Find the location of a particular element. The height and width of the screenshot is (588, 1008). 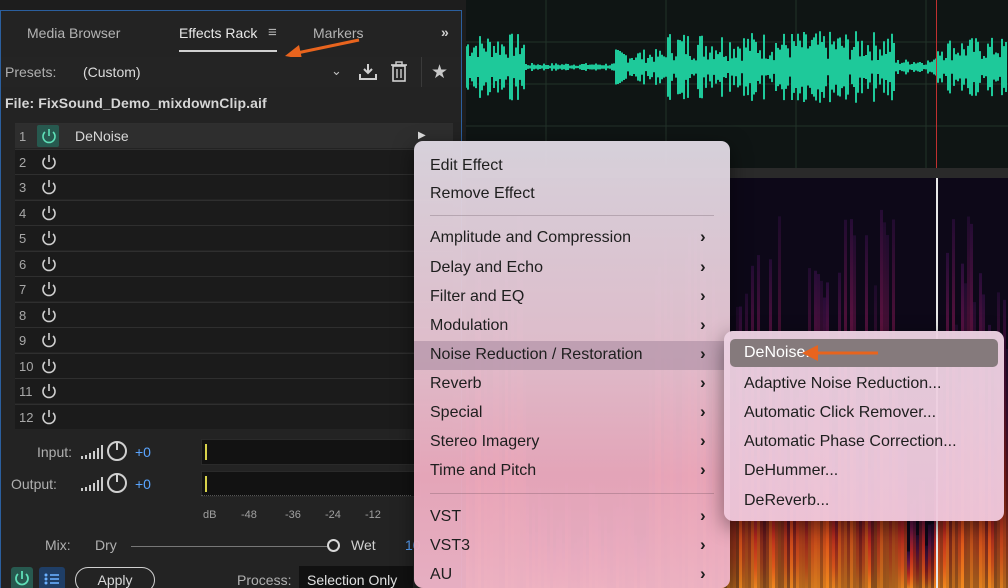

db-scale: dB -48 -36 -24 -12 is located at coordinates (306, 519).